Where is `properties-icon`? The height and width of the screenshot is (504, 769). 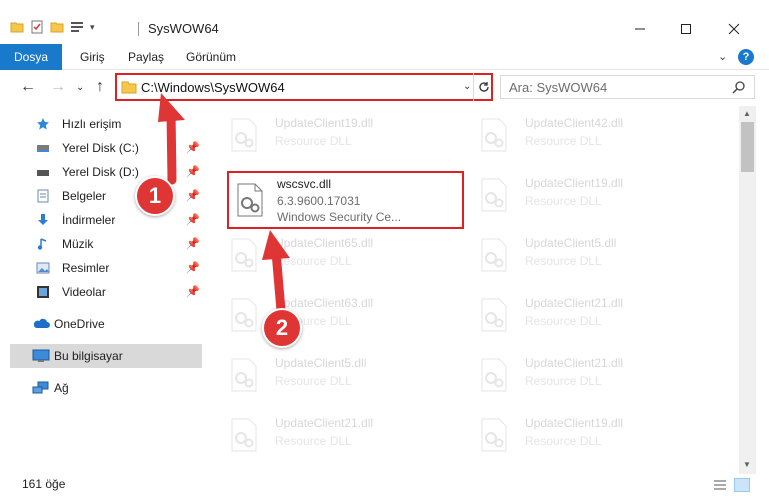 properties-icon is located at coordinates (37, 27).